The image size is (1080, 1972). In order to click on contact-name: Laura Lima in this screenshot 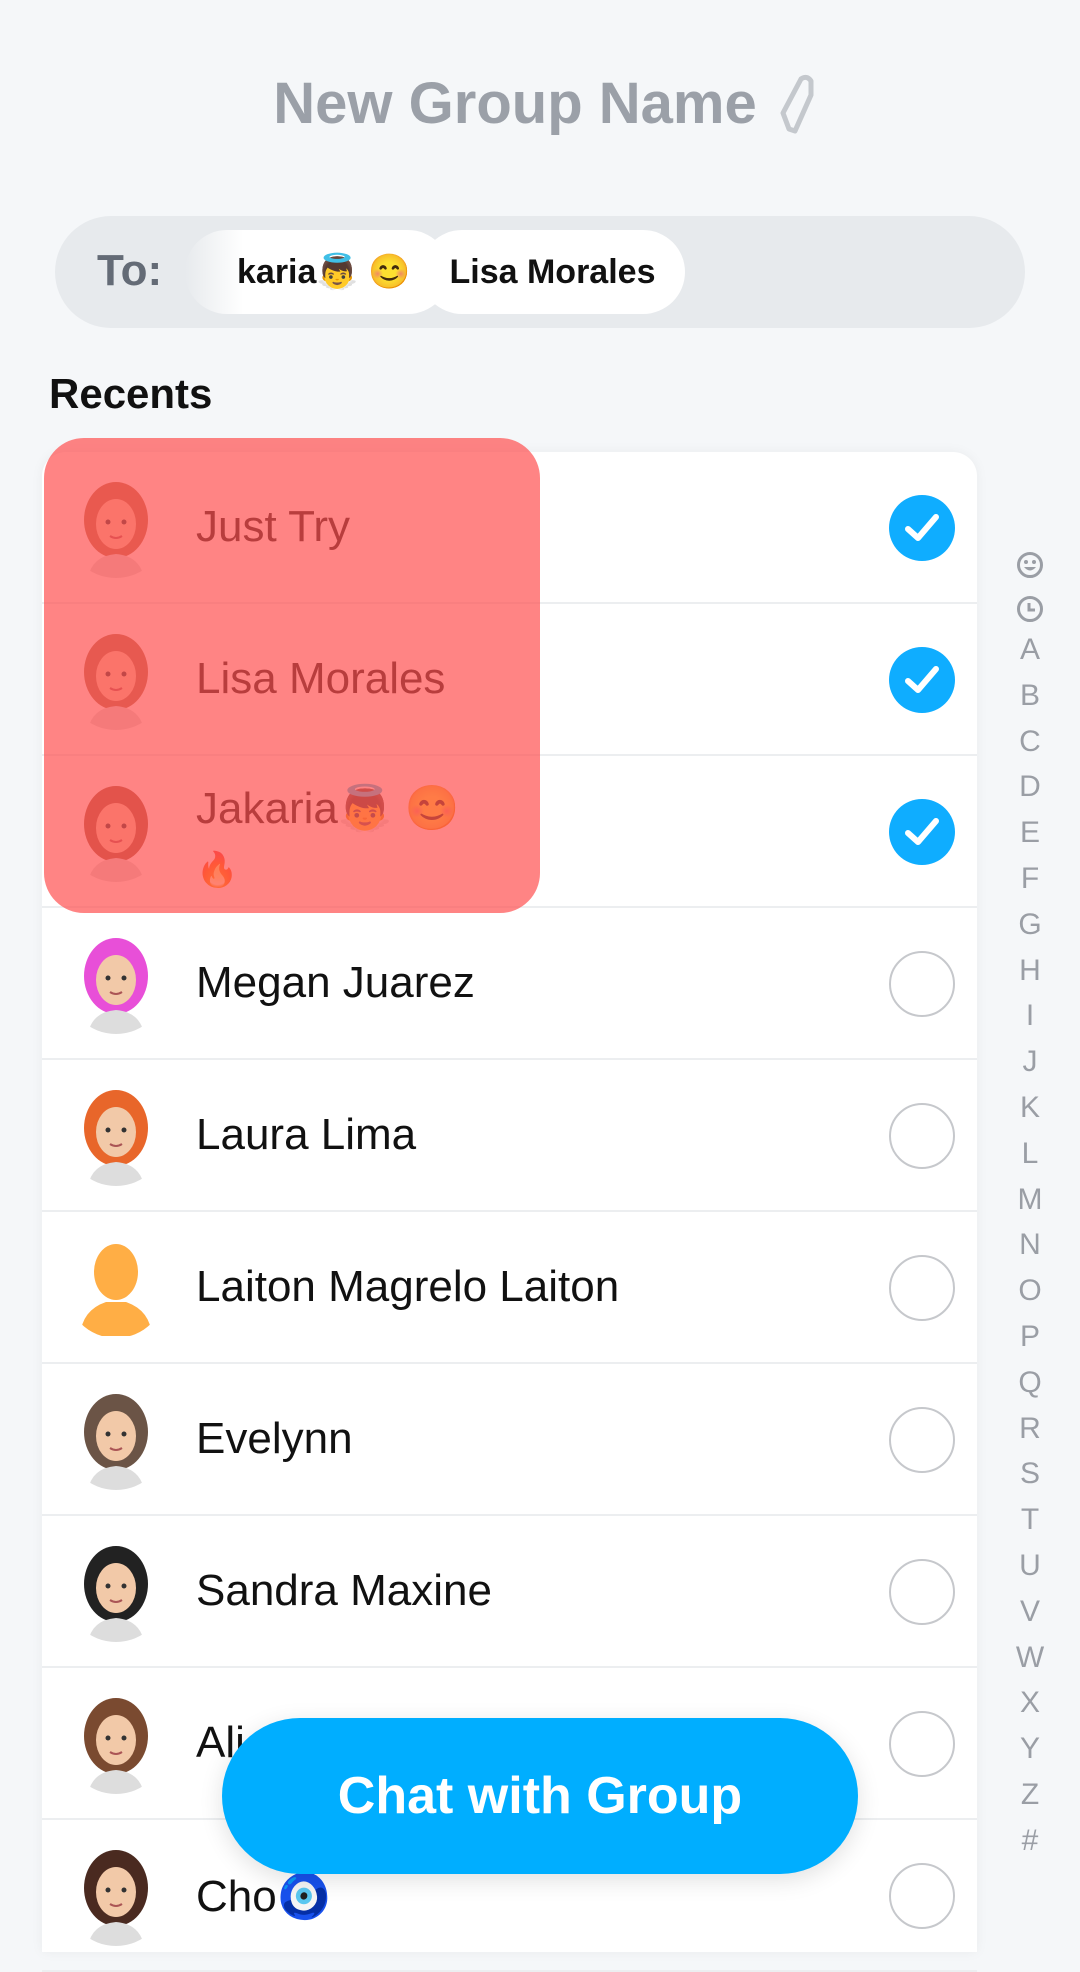, I will do `click(306, 1135)`.